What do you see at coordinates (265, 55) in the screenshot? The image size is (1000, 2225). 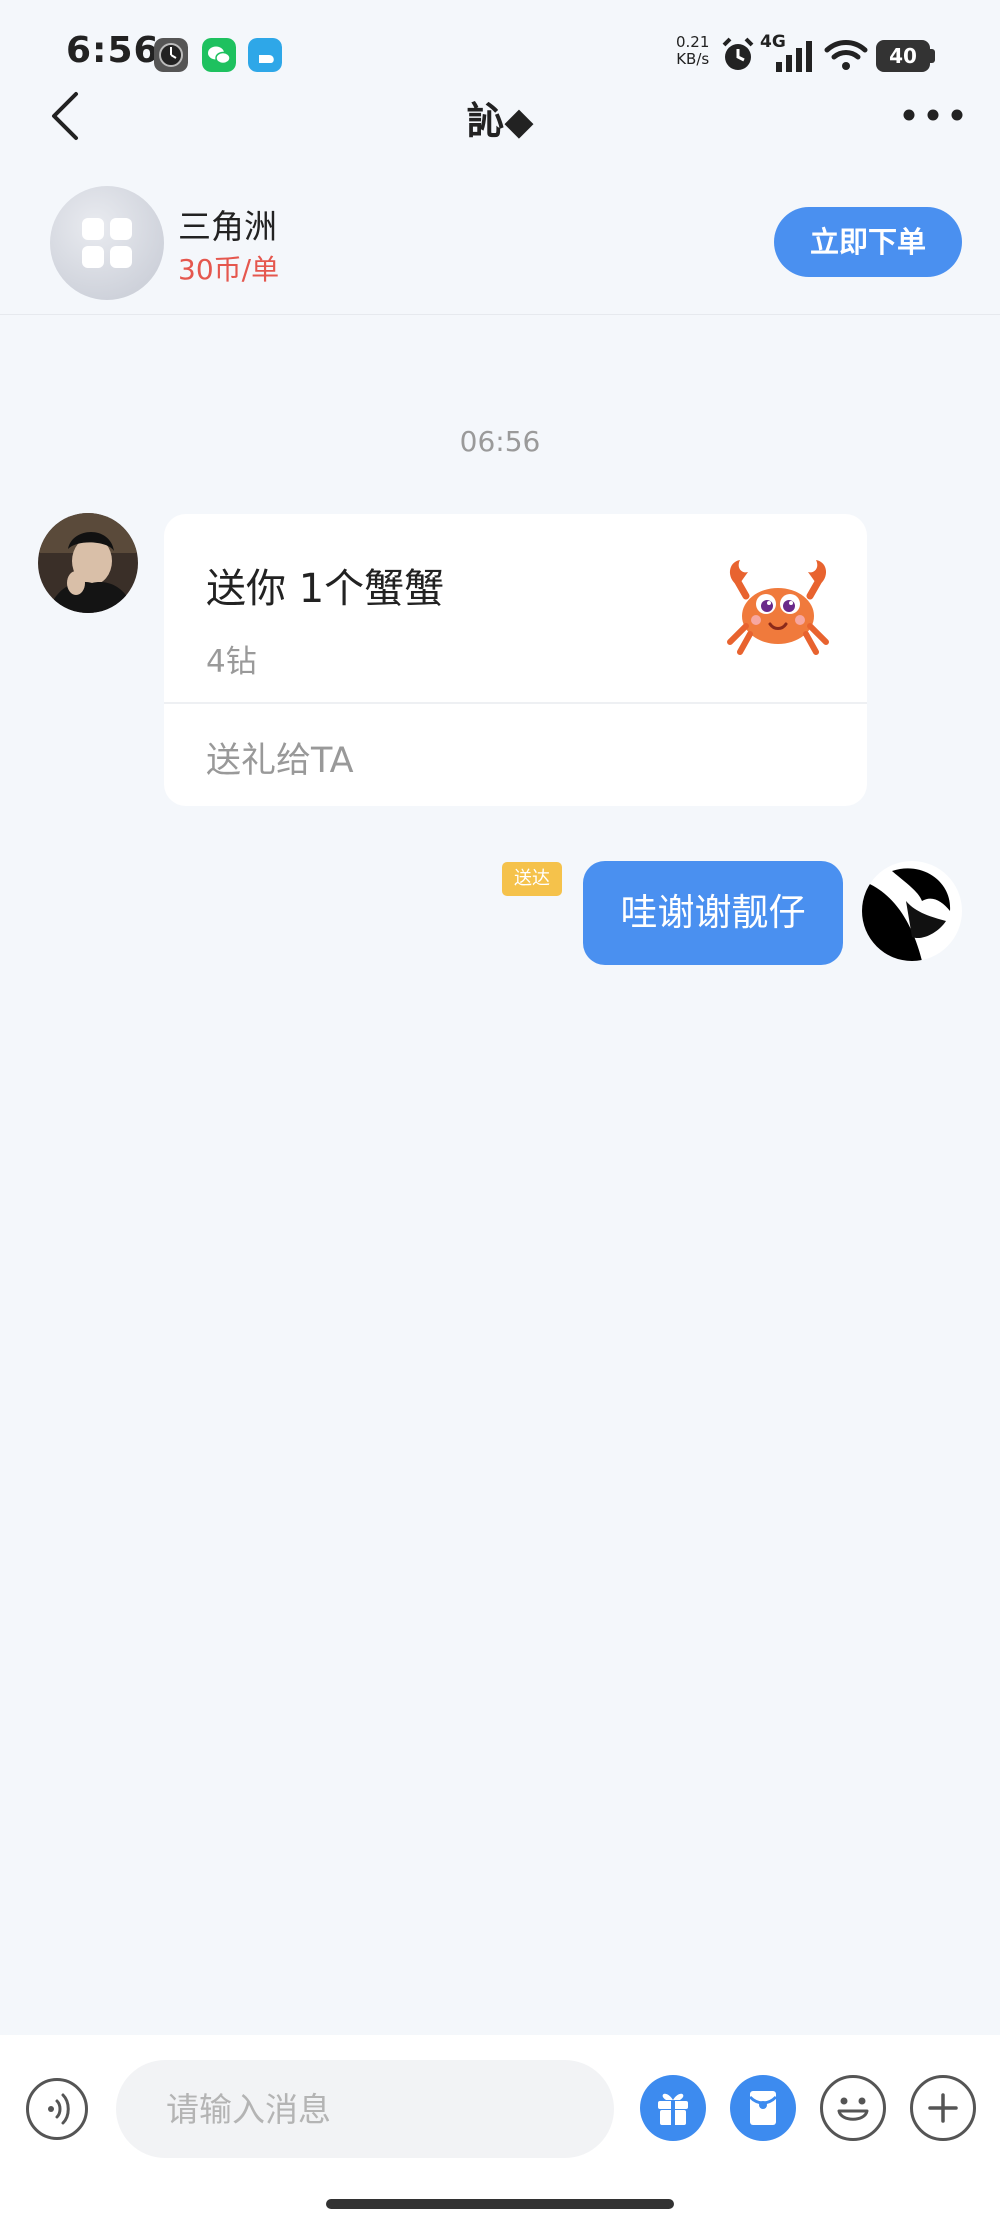 I see `app-icon` at bounding box center [265, 55].